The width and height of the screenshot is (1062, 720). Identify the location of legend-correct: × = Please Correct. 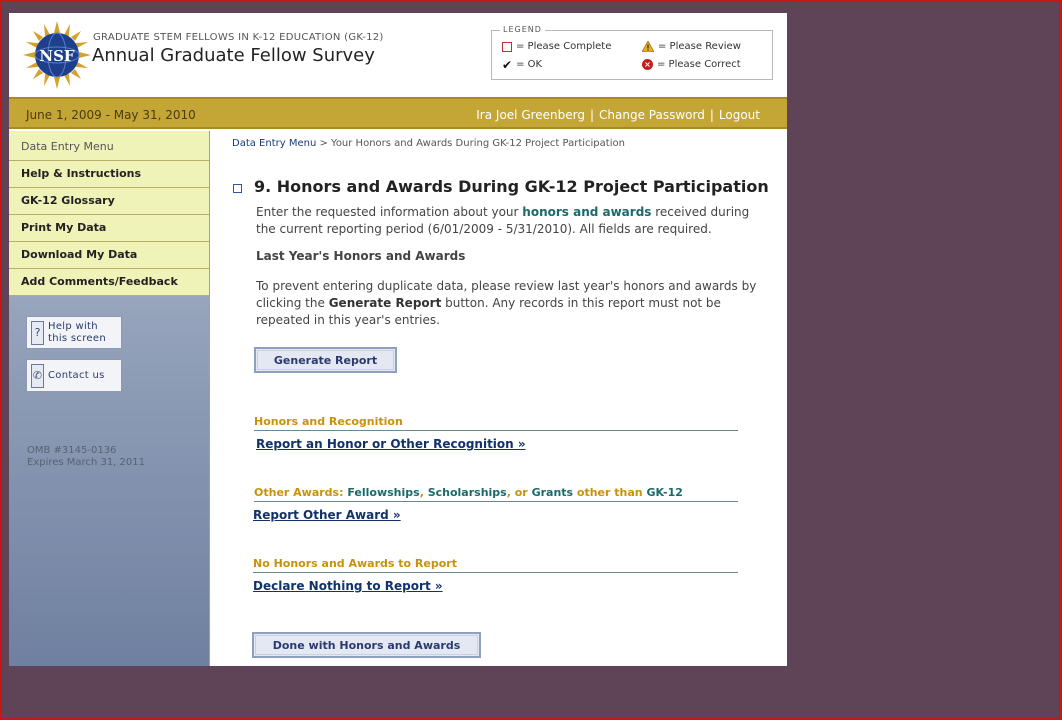
(691, 64).